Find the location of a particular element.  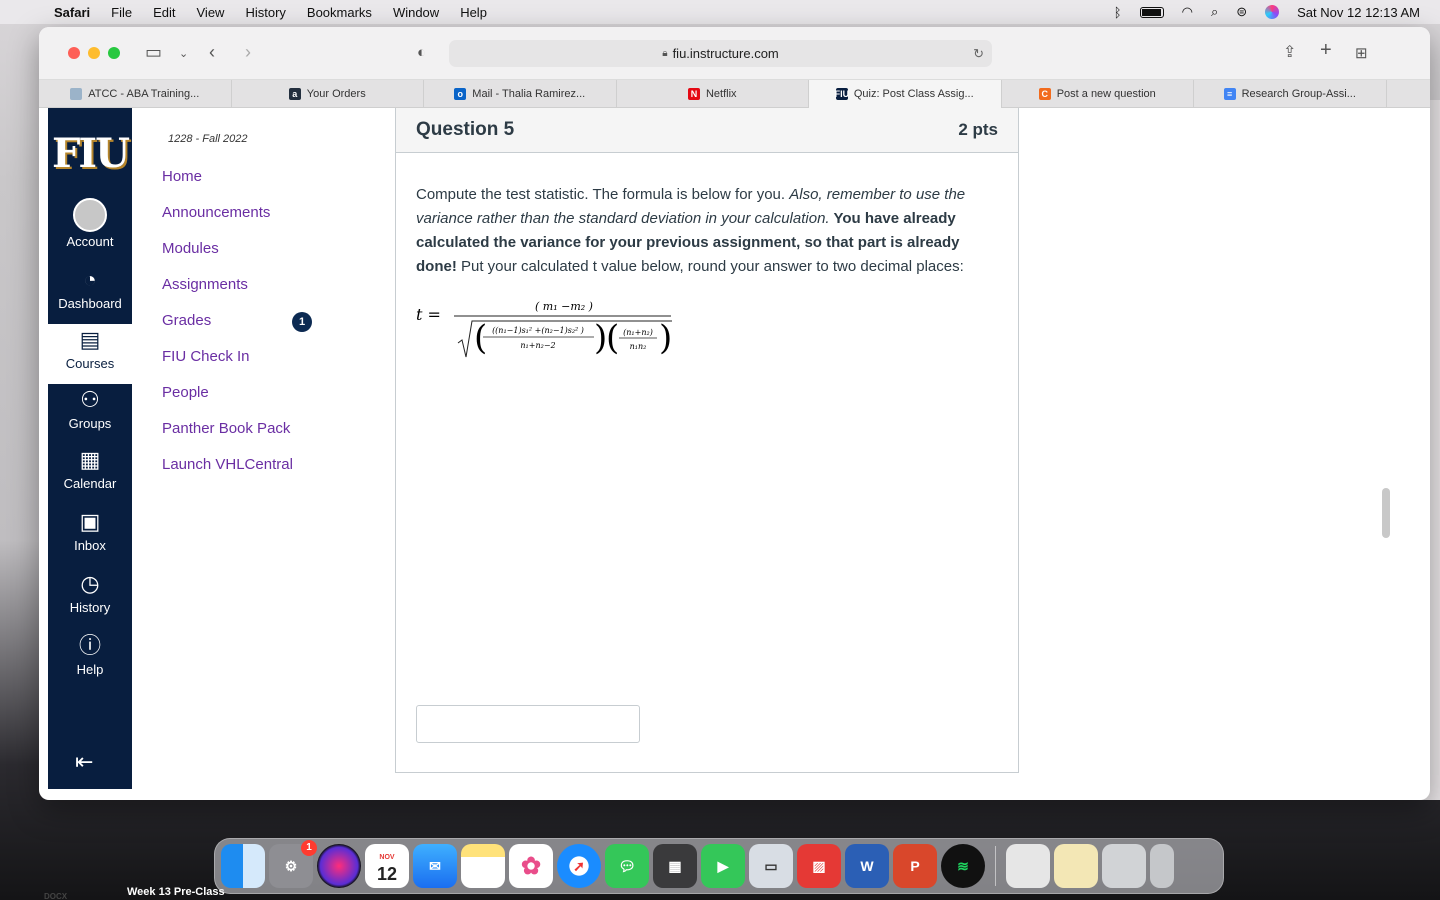

battery-icon is located at coordinates (1151, 12).